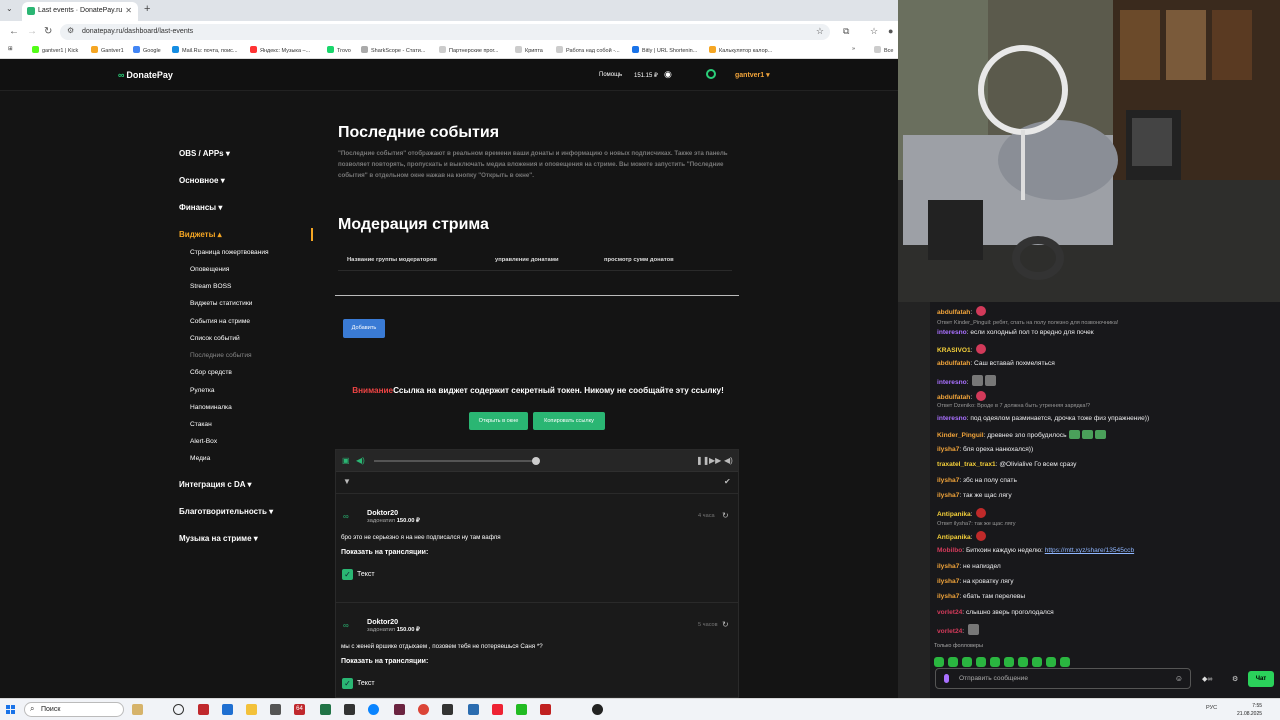  Describe the element at coordinates (966, 464) in the screenshot. I see `chat-username: traxatel_trax_trax1` at that location.